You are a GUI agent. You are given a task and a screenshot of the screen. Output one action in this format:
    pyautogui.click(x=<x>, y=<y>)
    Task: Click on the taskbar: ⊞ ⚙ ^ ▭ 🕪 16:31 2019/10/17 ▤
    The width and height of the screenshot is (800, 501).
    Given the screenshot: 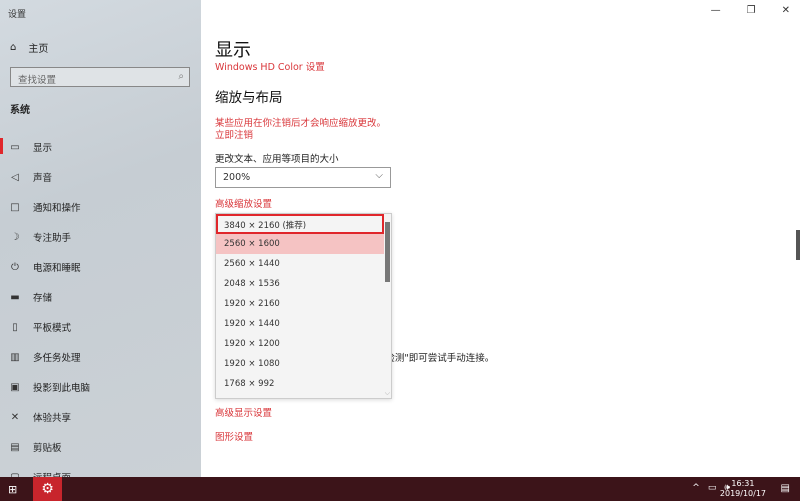 What is the action you would take?
    pyautogui.click(x=400, y=489)
    